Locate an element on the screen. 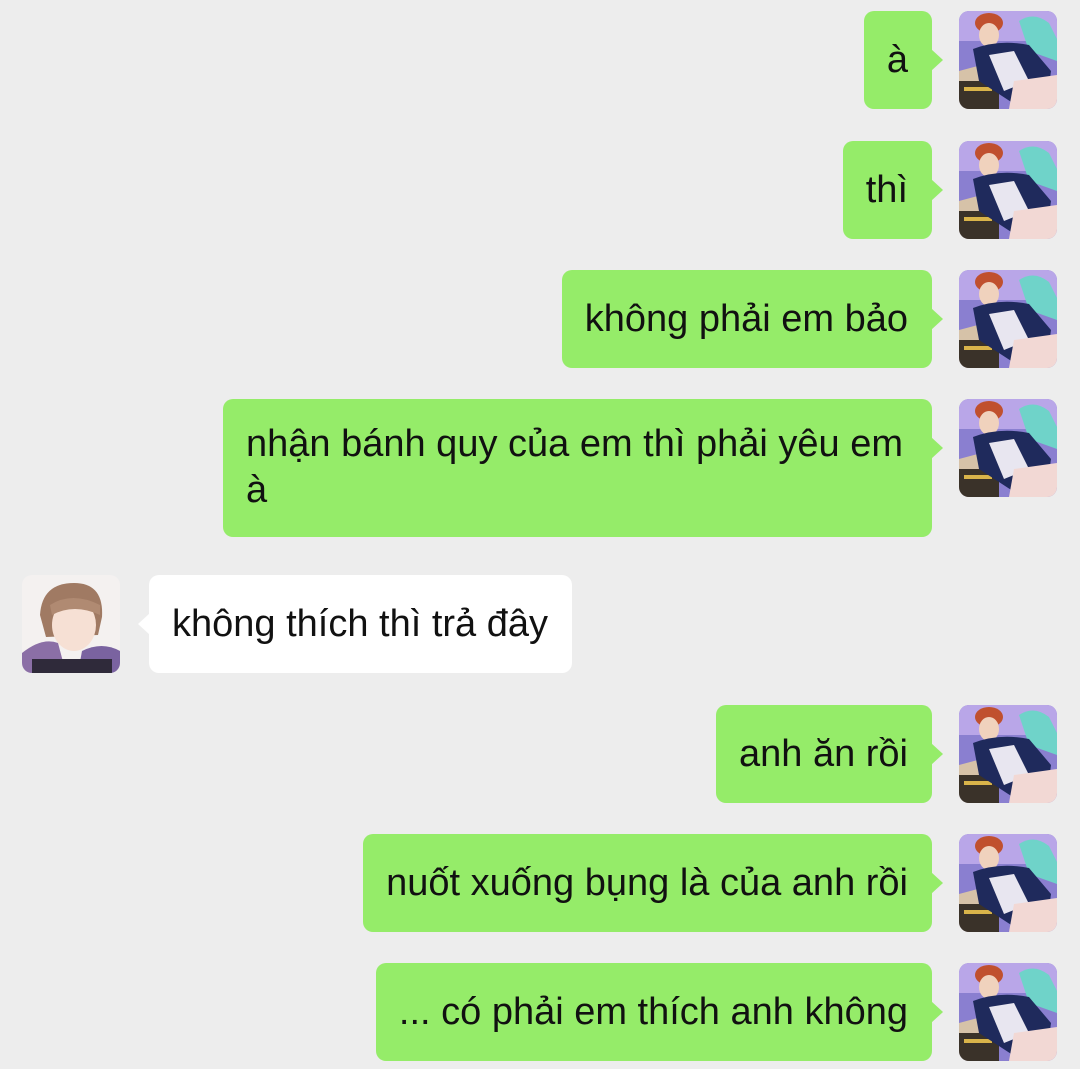  message-bubble-sent: à is located at coordinates (903, 60).